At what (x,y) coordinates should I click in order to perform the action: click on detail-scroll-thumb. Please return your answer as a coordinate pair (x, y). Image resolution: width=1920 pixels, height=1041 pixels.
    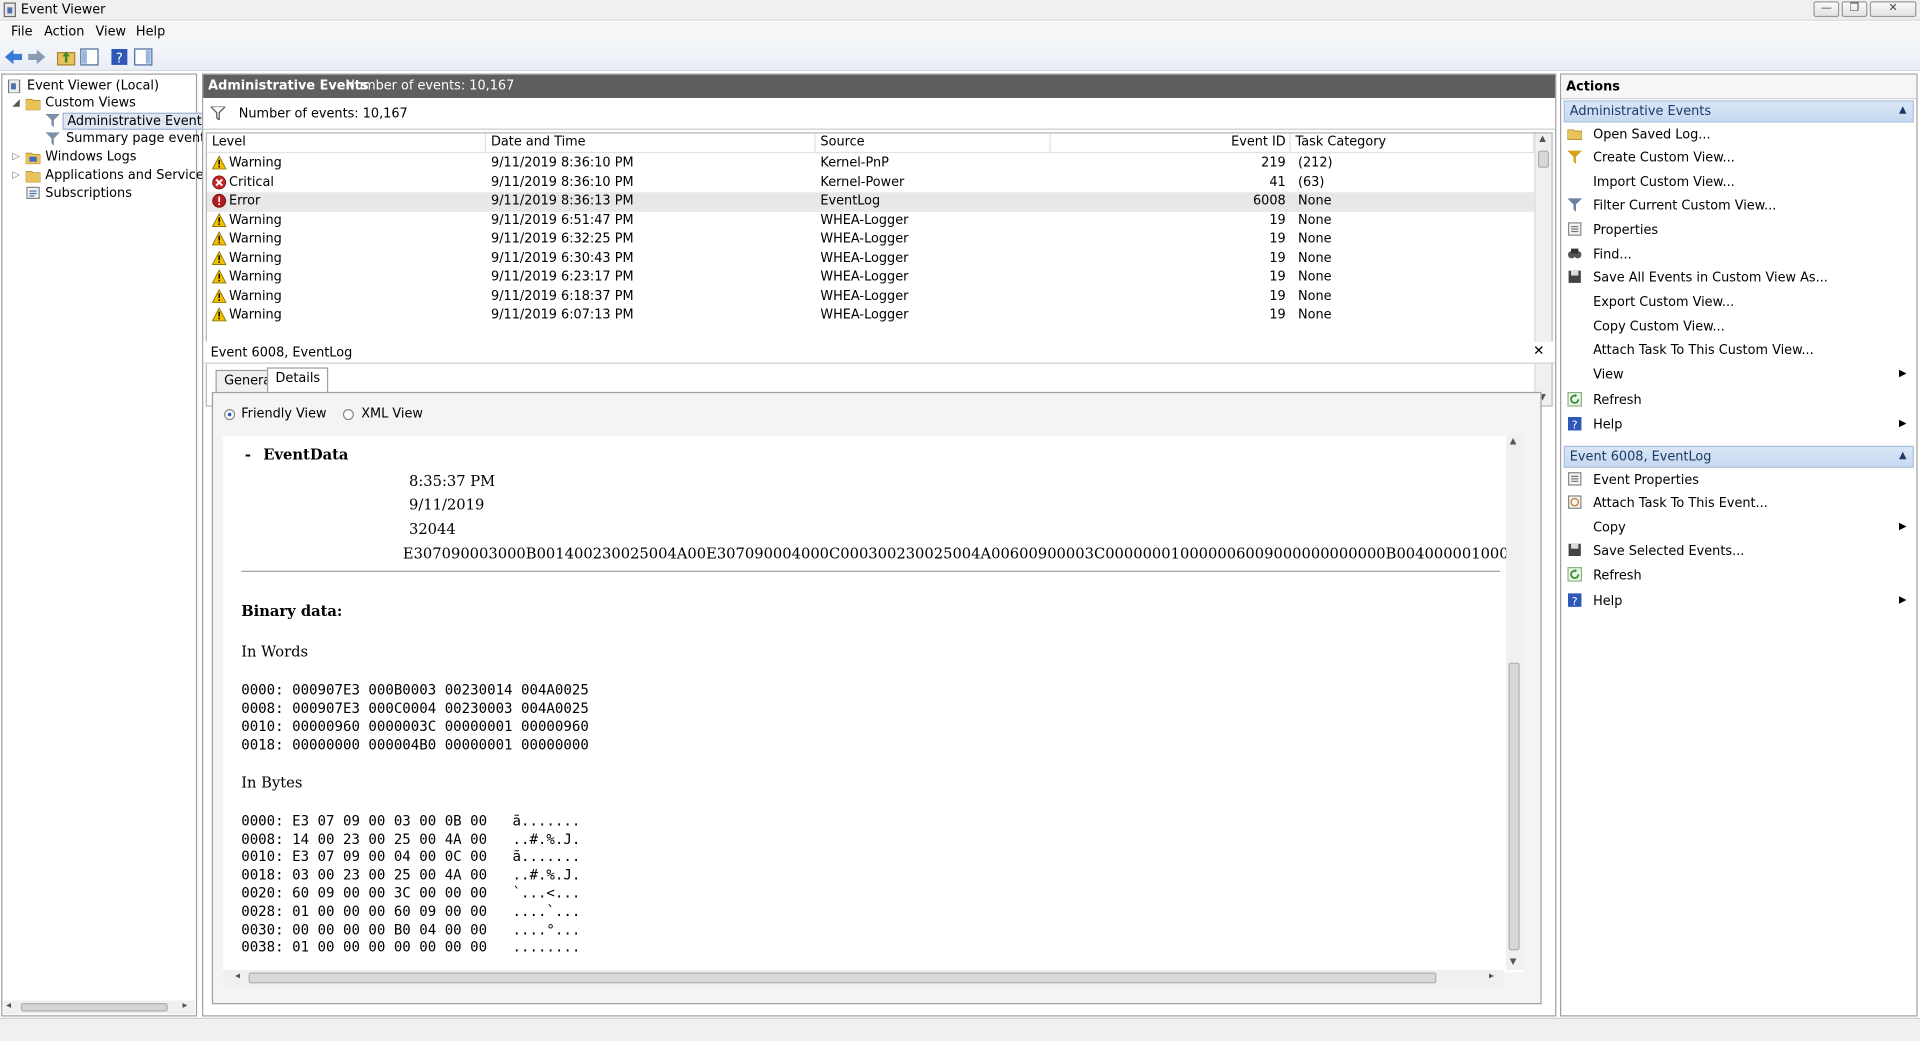
    Looking at the image, I should click on (1514, 806).